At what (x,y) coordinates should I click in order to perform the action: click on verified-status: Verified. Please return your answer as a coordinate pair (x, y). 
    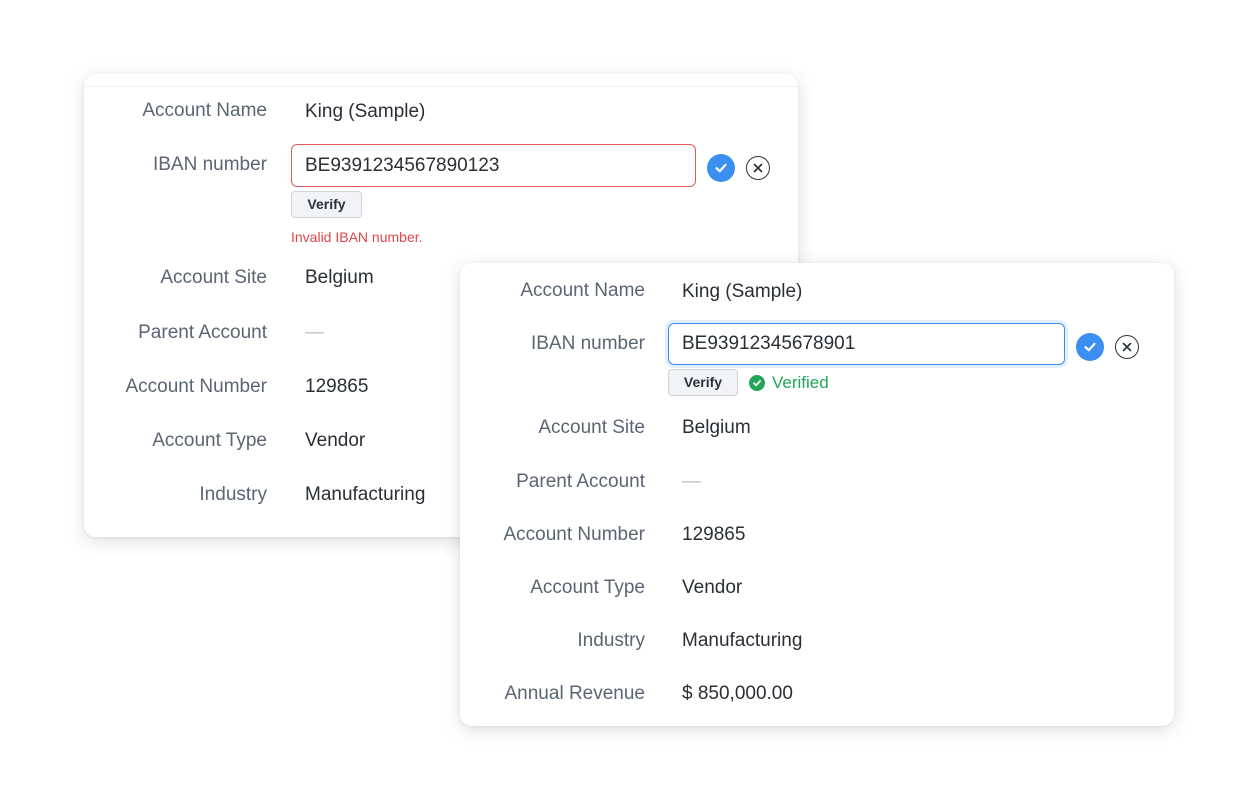
    Looking at the image, I should click on (789, 383).